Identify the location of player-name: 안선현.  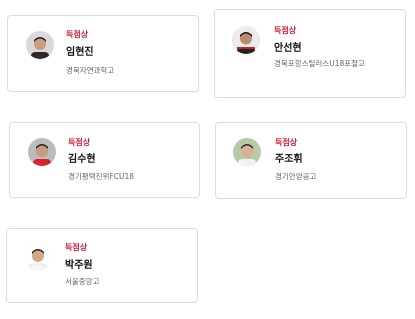
(288, 48).